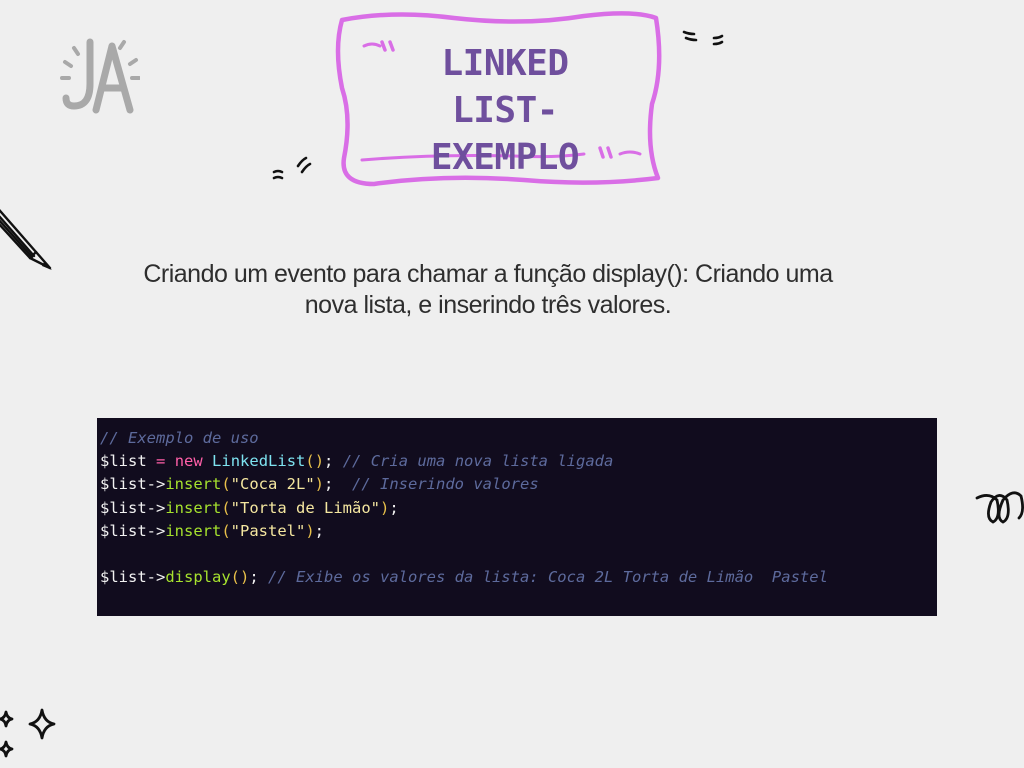  What do you see at coordinates (518, 438) in the screenshot?
I see `code-line: // Exemplo de uso` at bounding box center [518, 438].